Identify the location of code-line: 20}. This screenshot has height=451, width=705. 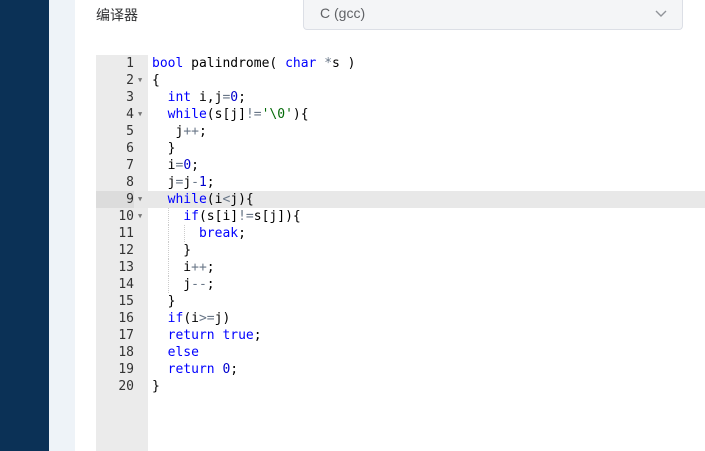
(400, 386).